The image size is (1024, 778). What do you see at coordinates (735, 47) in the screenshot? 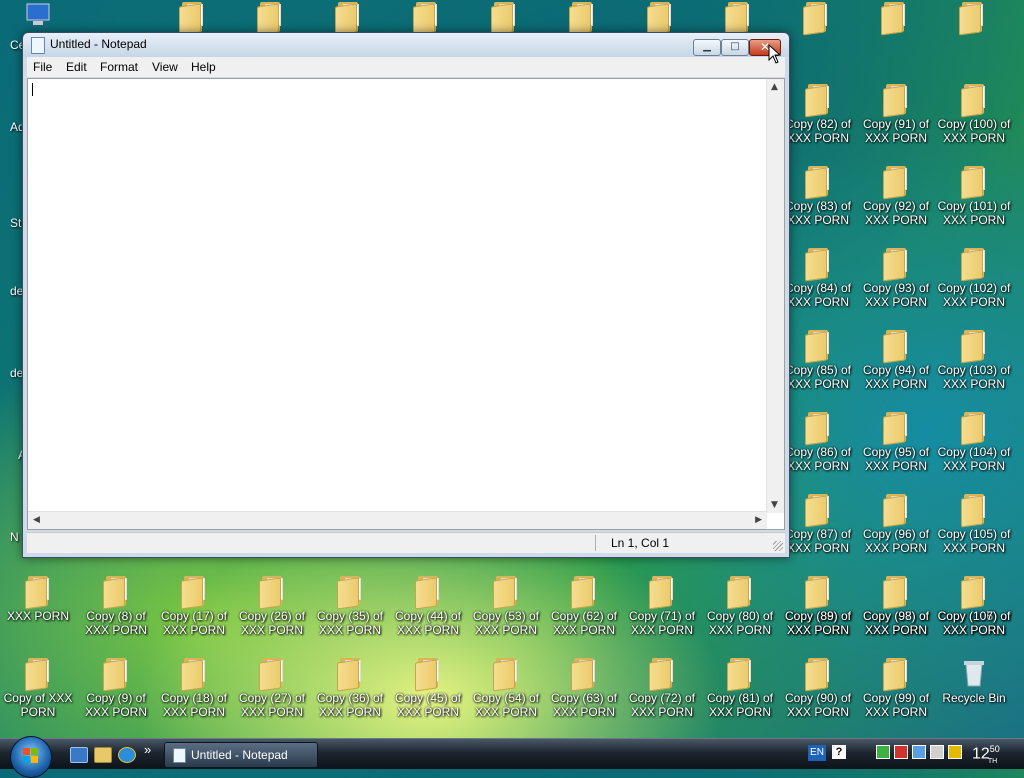
I see `maximize-button: □` at bounding box center [735, 47].